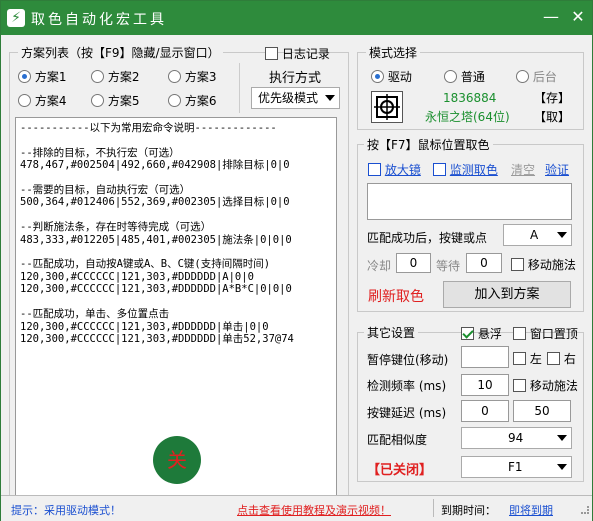 Image resolution: width=593 pixels, height=521 pixels. I want to click on magnifier-checkbox-box, so click(374, 169).